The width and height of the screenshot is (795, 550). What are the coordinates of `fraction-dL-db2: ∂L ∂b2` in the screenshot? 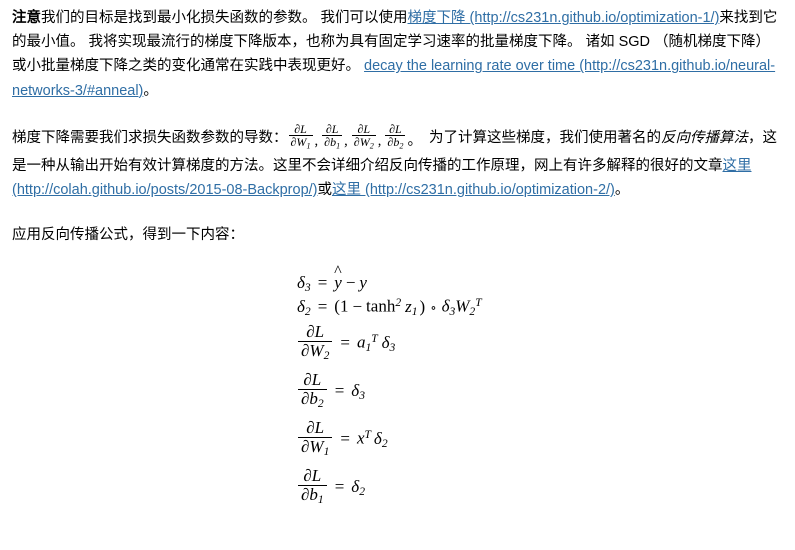 It's located at (312, 390).